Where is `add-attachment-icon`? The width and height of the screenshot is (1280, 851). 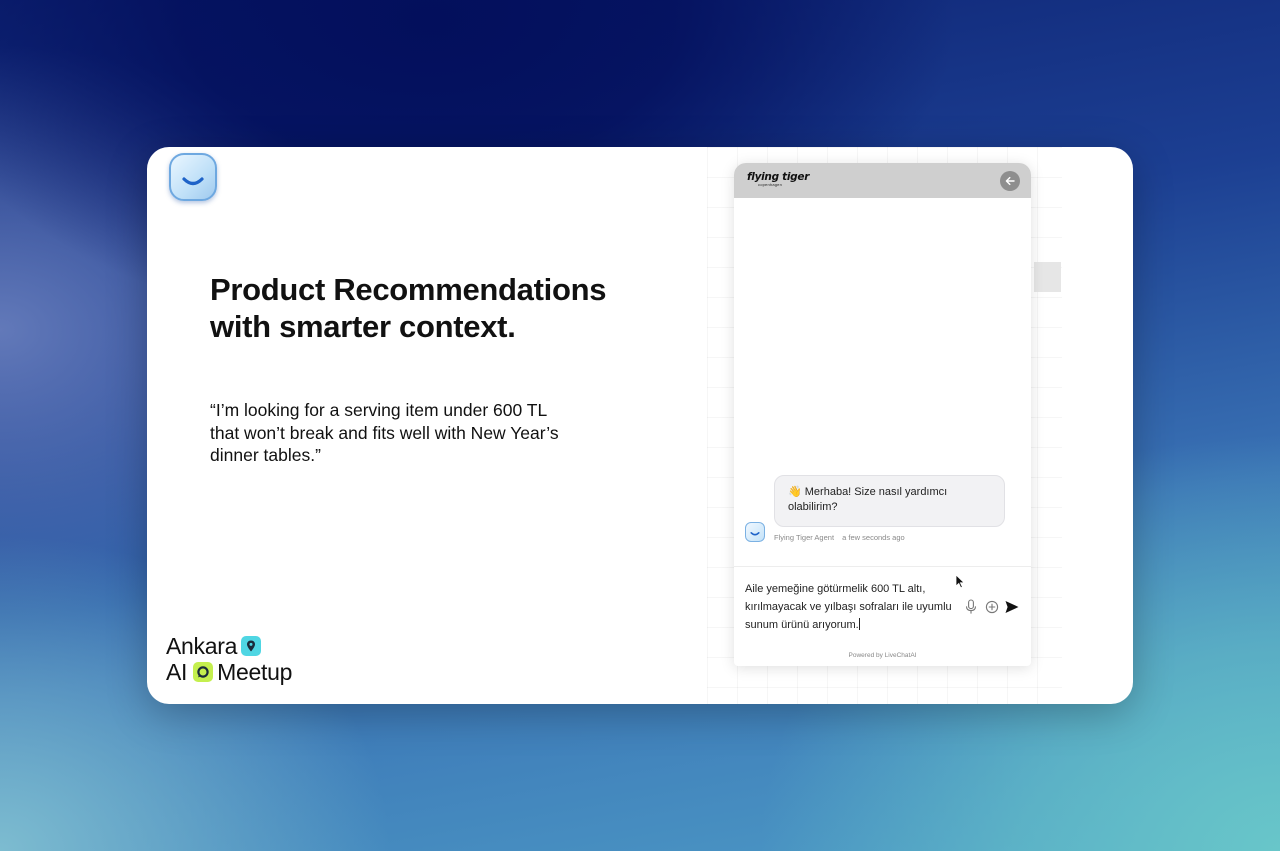
add-attachment-icon is located at coordinates (992, 607).